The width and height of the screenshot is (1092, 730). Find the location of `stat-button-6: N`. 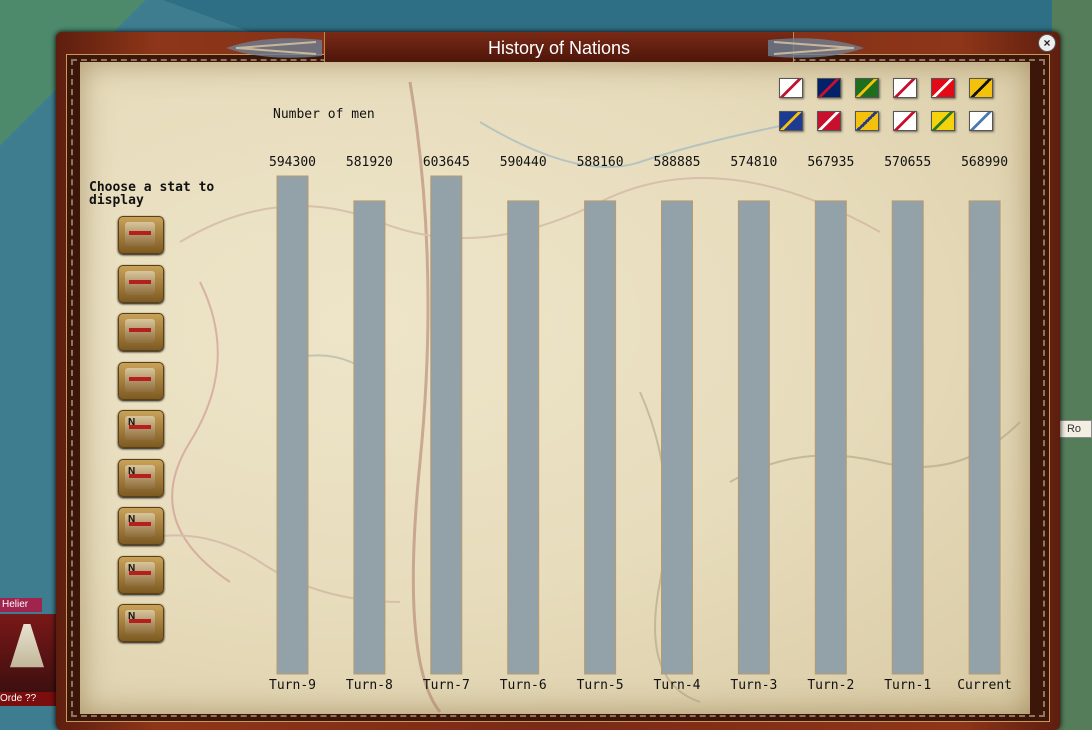

stat-button-6: N is located at coordinates (141, 477).